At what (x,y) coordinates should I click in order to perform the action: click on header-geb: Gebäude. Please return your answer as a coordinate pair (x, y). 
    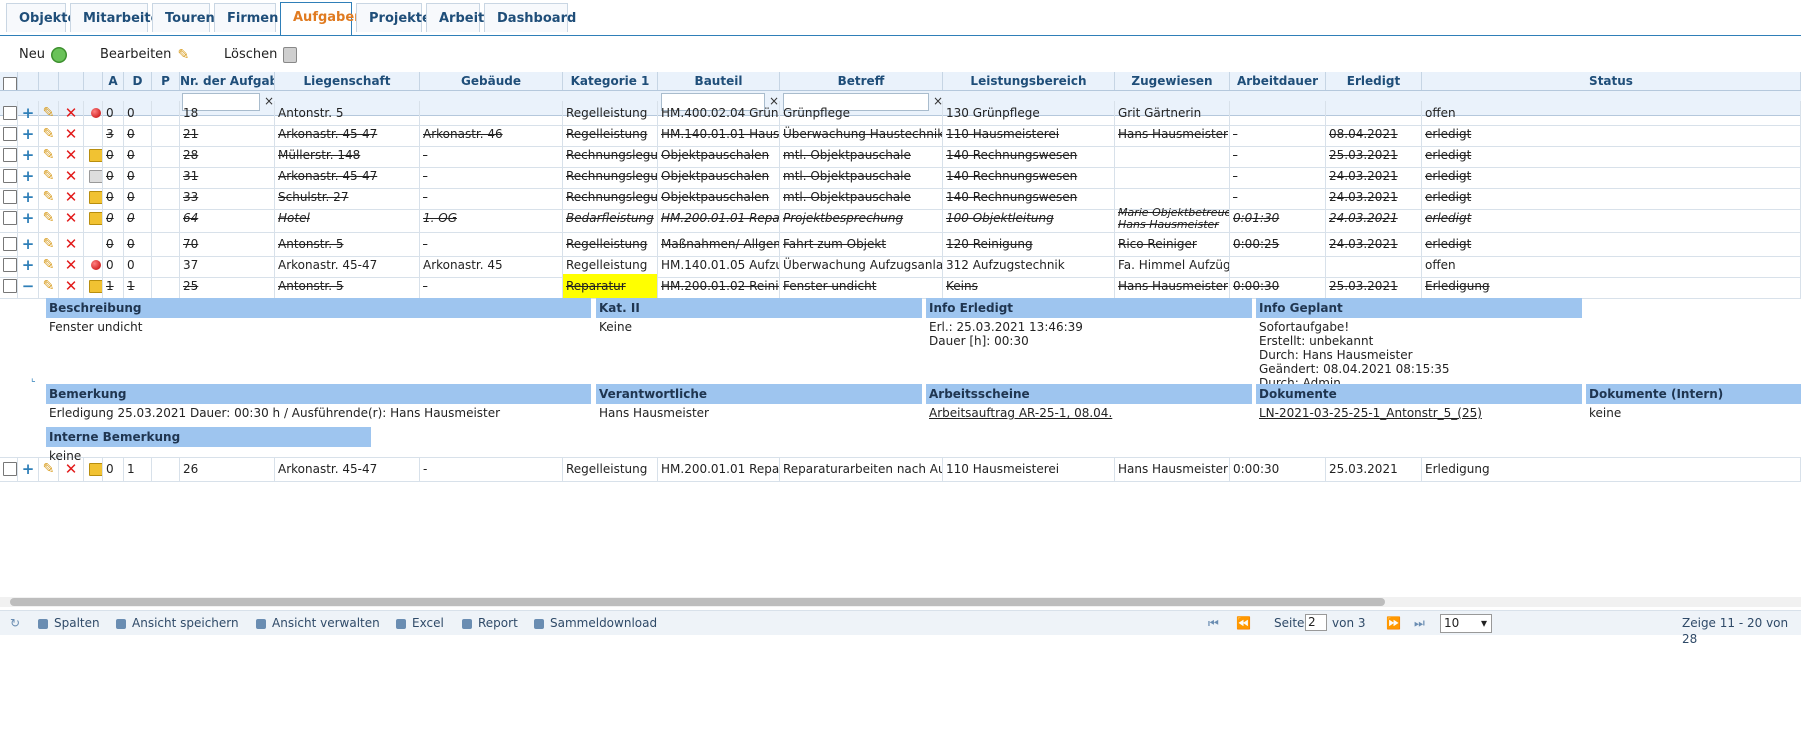
    Looking at the image, I should click on (491, 81).